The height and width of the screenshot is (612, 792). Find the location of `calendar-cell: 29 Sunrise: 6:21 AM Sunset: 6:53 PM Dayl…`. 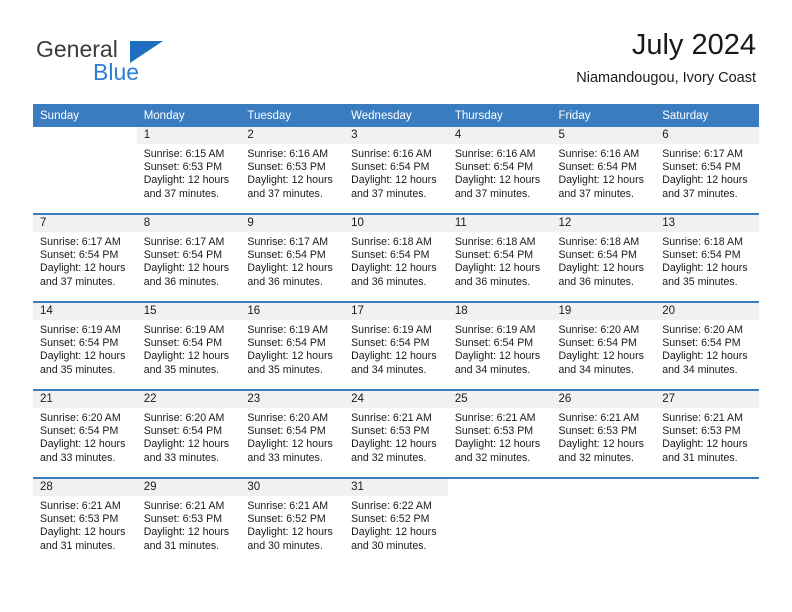

calendar-cell: 29 Sunrise: 6:21 AM Sunset: 6:53 PM Dayl… is located at coordinates (188, 521).